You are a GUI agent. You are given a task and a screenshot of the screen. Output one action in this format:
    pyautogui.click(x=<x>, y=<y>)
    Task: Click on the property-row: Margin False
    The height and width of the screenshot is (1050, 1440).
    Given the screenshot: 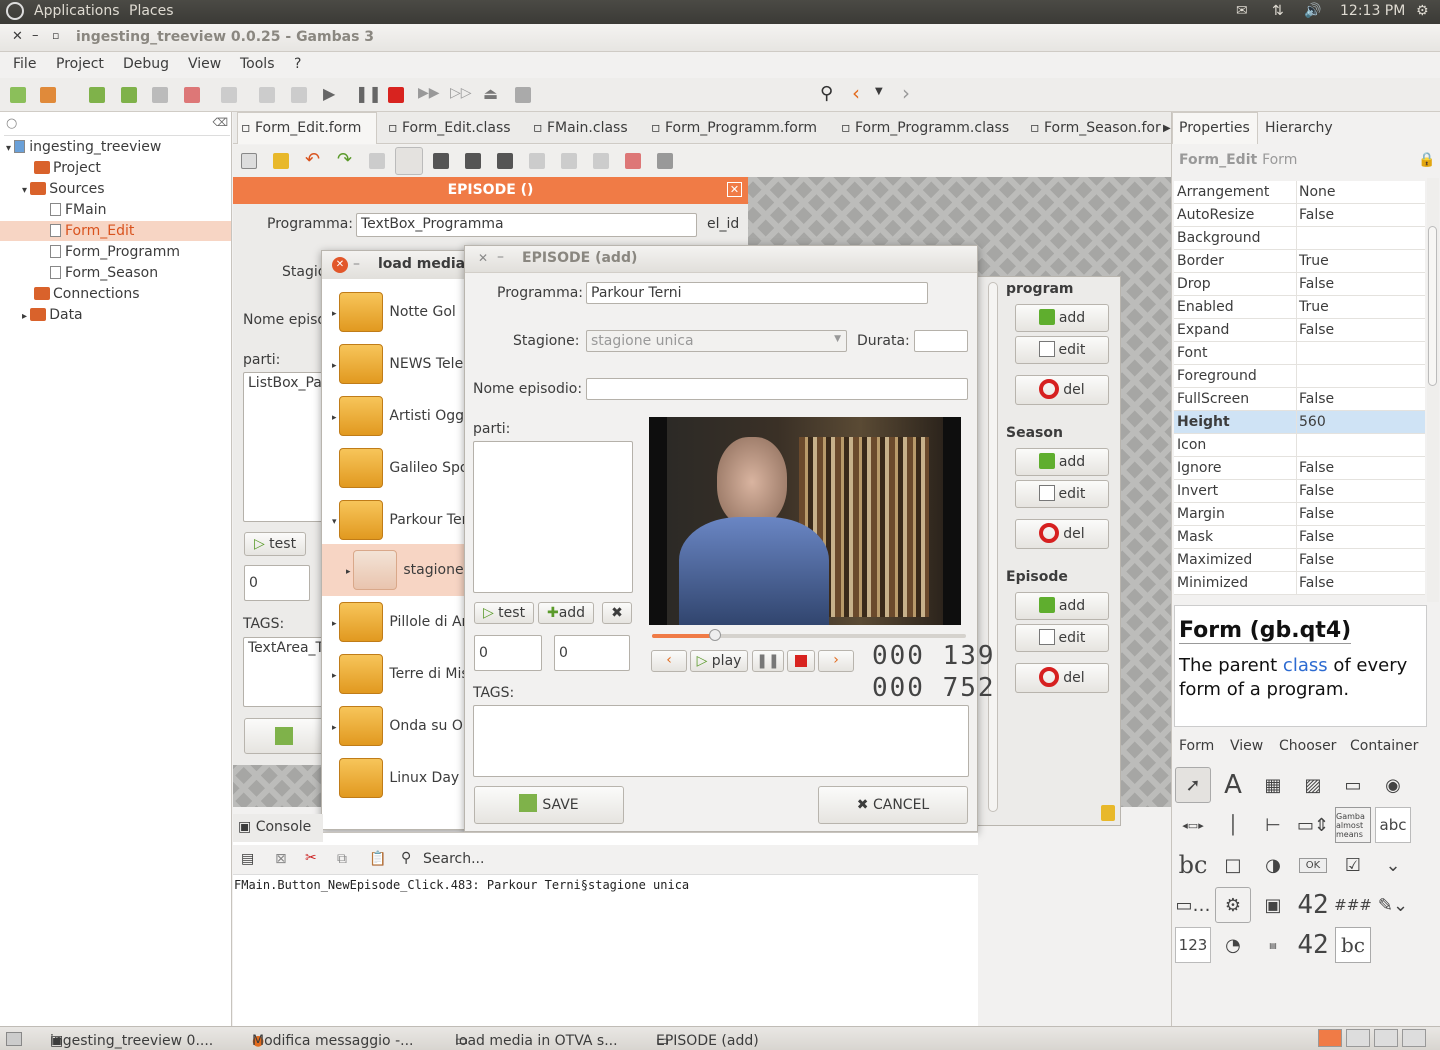 What is the action you would take?
    pyautogui.click(x=1299, y=514)
    